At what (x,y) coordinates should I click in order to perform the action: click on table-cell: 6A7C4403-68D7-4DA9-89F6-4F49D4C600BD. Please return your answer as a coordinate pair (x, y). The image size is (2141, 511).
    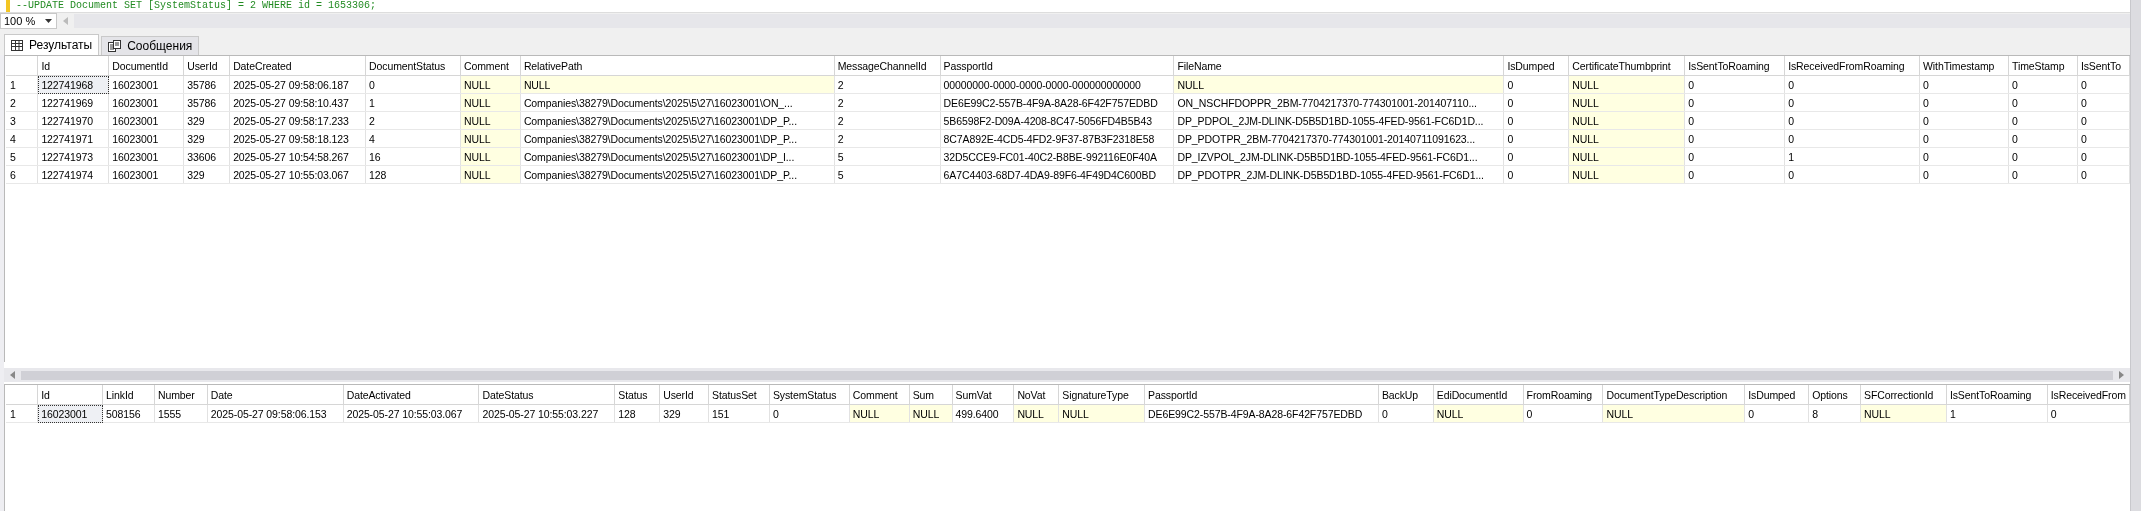
    Looking at the image, I should click on (1057, 174).